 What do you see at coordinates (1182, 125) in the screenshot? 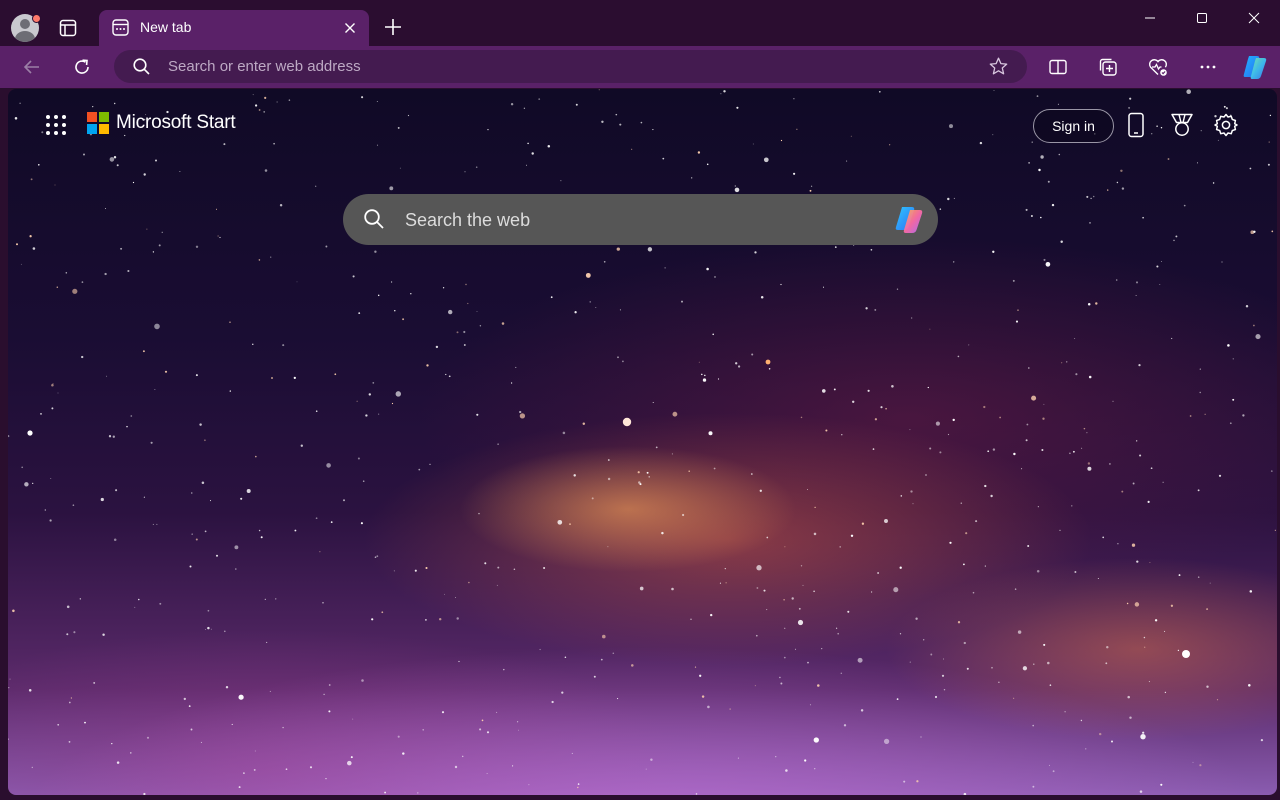
I see `rewards-icon` at bounding box center [1182, 125].